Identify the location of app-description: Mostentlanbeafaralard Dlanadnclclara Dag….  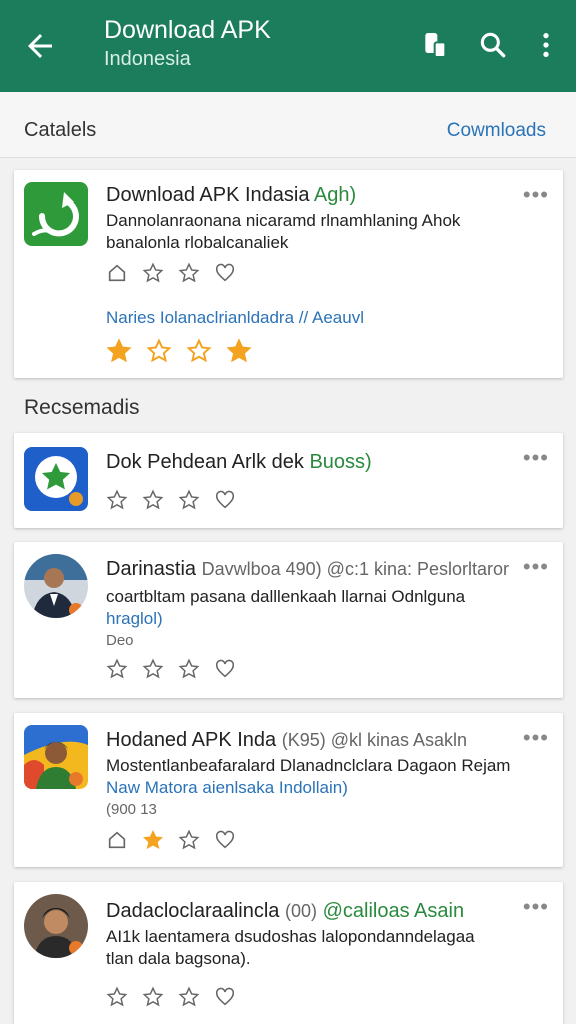
(308, 776).